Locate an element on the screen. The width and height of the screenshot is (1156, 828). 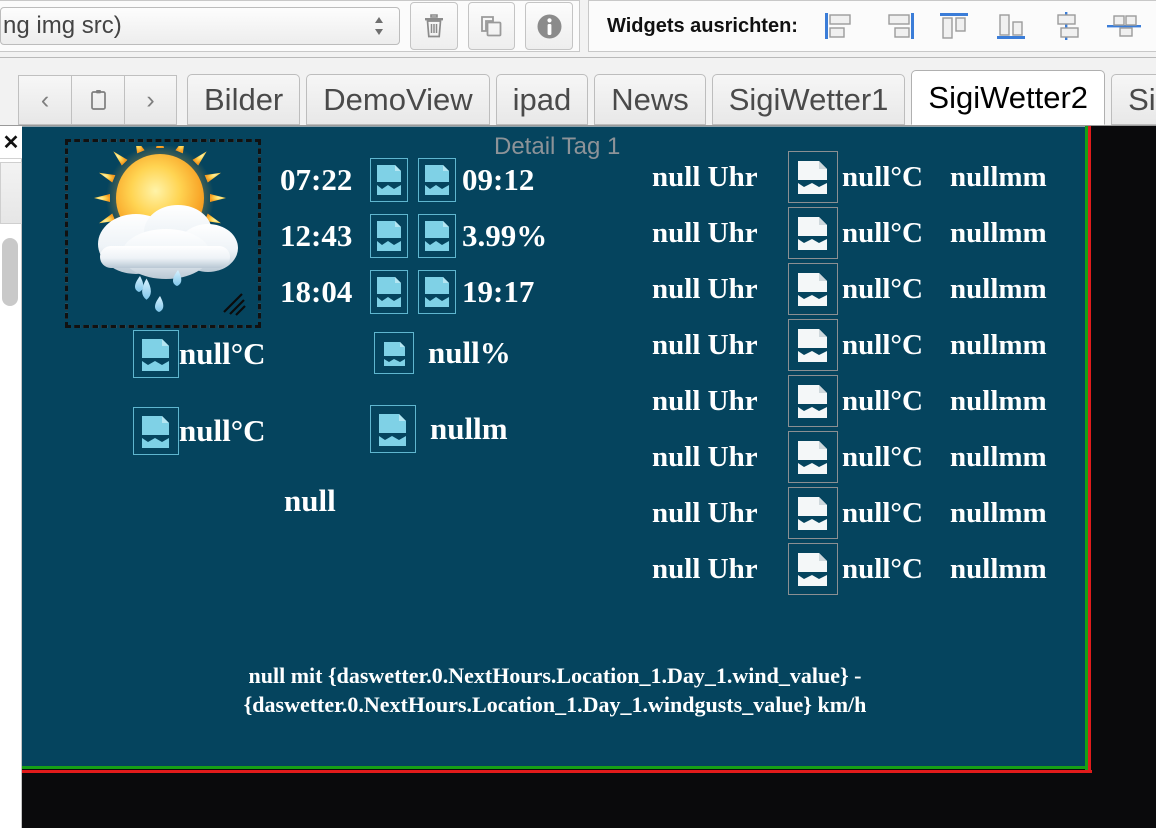
stat-precipitation: nullm is located at coordinates (439, 429).